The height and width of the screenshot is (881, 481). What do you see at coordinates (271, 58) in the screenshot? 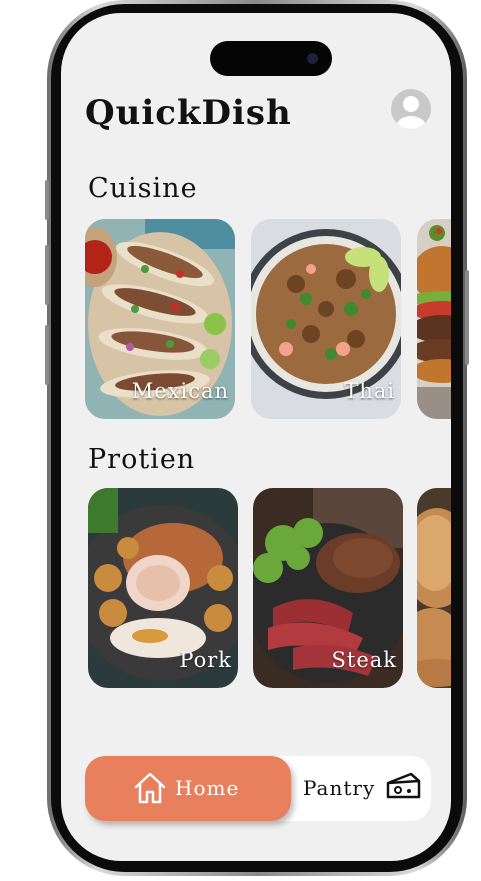
I see `dynamic-island` at bounding box center [271, 58].